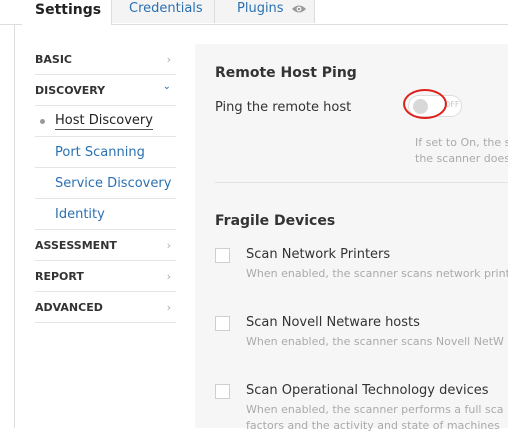 The image size is (508, 432). Describe the element at coordinates (333, 322) in the screenshot. I see `checkbox-label: Scan Novell Netware hosts` at that location.